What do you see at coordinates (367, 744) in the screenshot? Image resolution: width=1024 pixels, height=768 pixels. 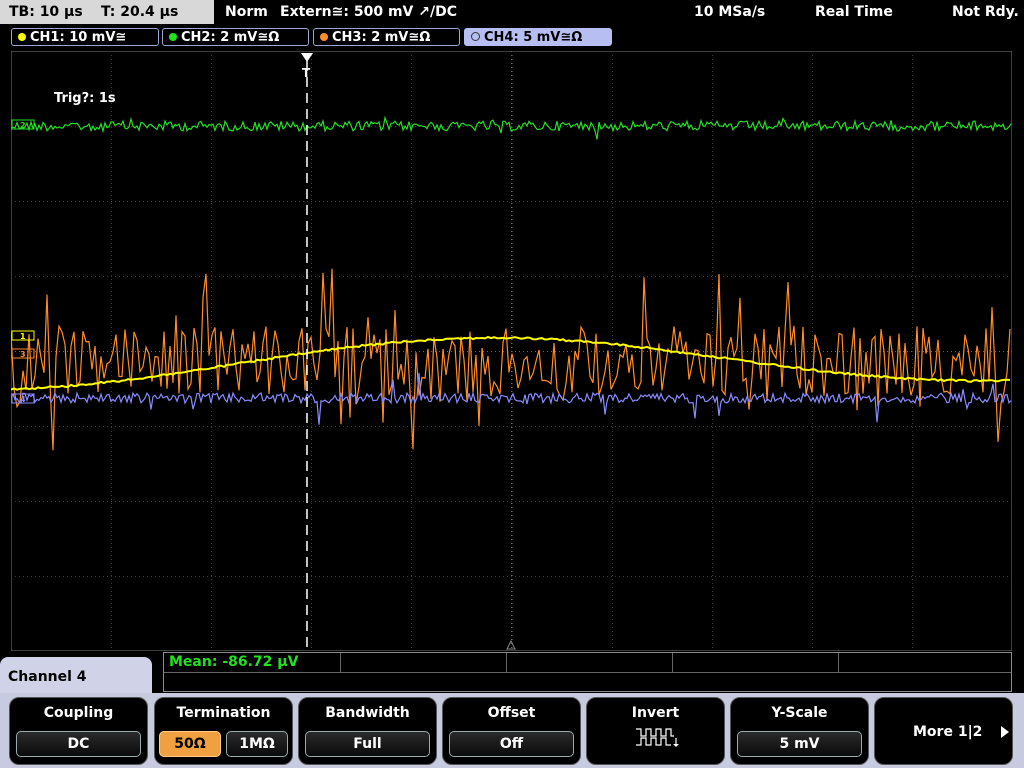 I see `bandwidth-value: Full` at bounding box center [367, 744].